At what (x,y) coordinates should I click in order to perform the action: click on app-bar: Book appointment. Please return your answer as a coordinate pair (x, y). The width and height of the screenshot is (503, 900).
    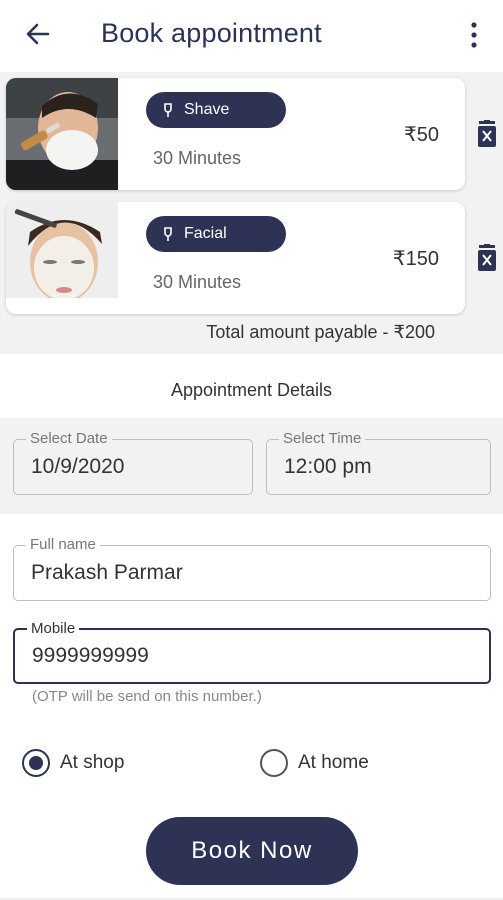
    Looking at the image, I should click on (251, 36).